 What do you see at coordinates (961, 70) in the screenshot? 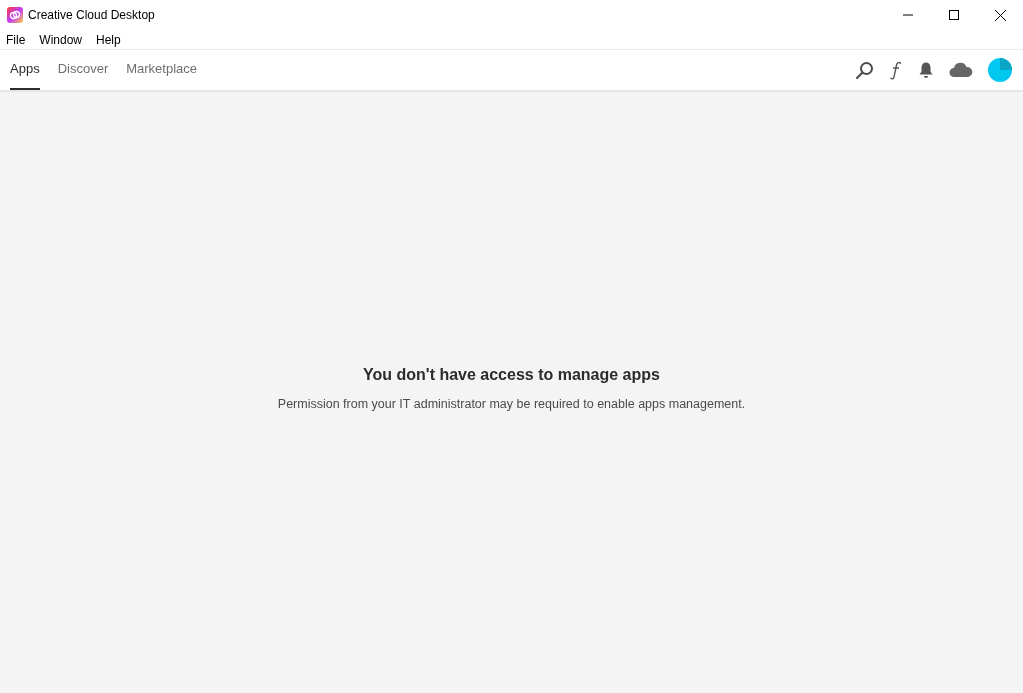
I see `cloud-icon` at bounding box center [961, 70].